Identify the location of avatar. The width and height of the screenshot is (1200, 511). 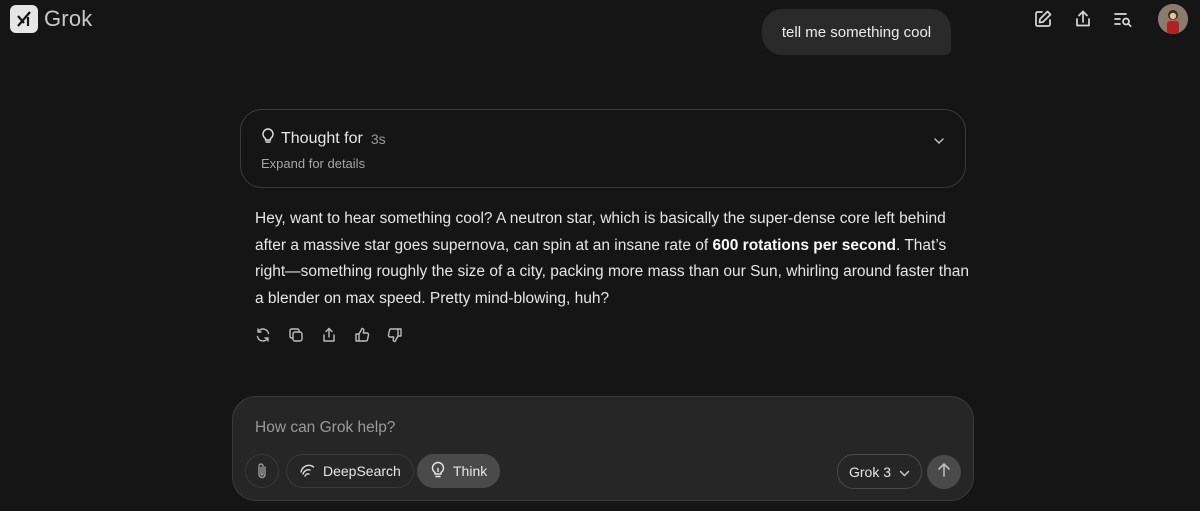
(1173, 19).